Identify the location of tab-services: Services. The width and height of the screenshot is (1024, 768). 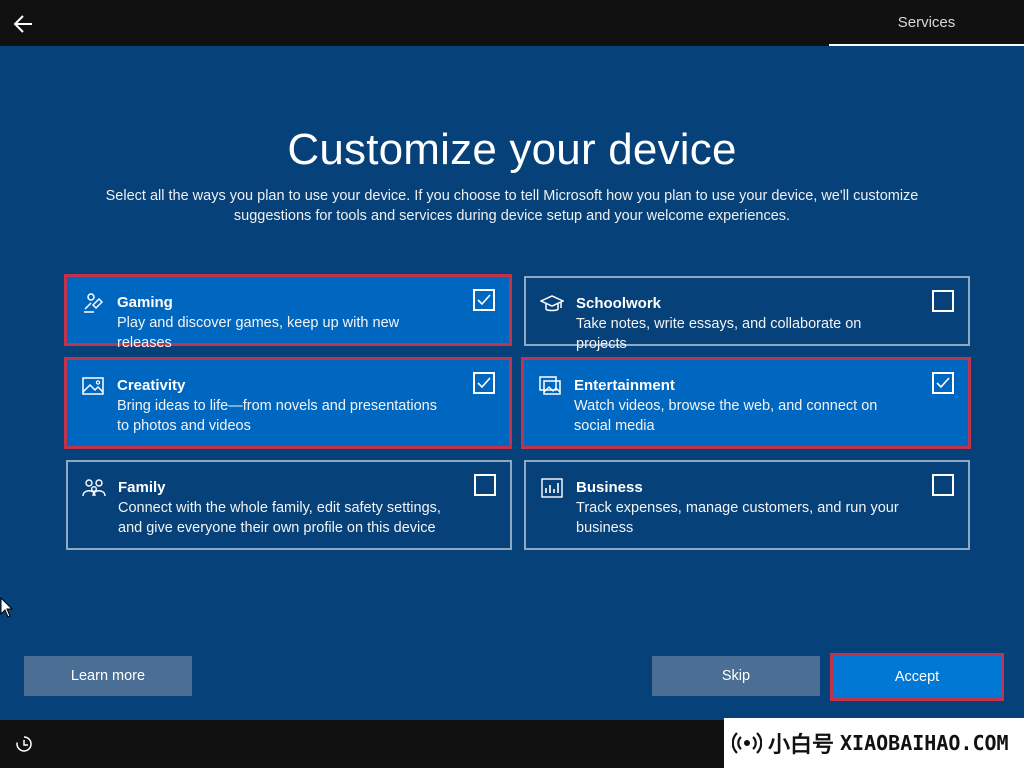
(926, 23).